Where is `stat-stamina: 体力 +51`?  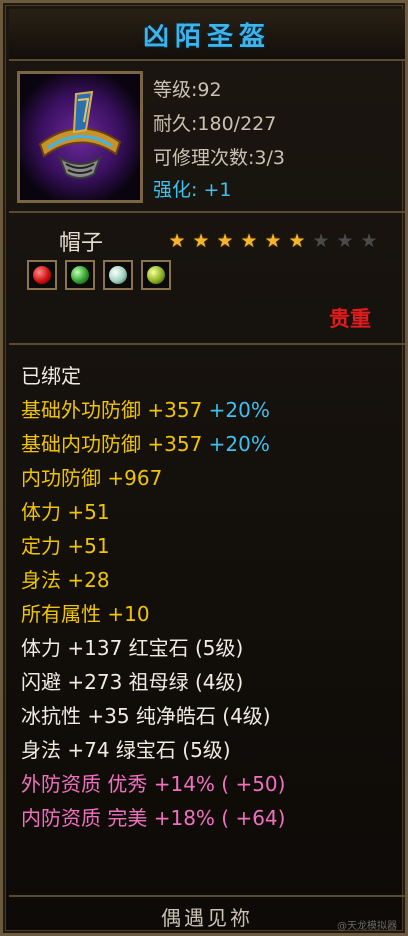
stat-stamina: 体力 +51 is located at coordinates (153, 512).